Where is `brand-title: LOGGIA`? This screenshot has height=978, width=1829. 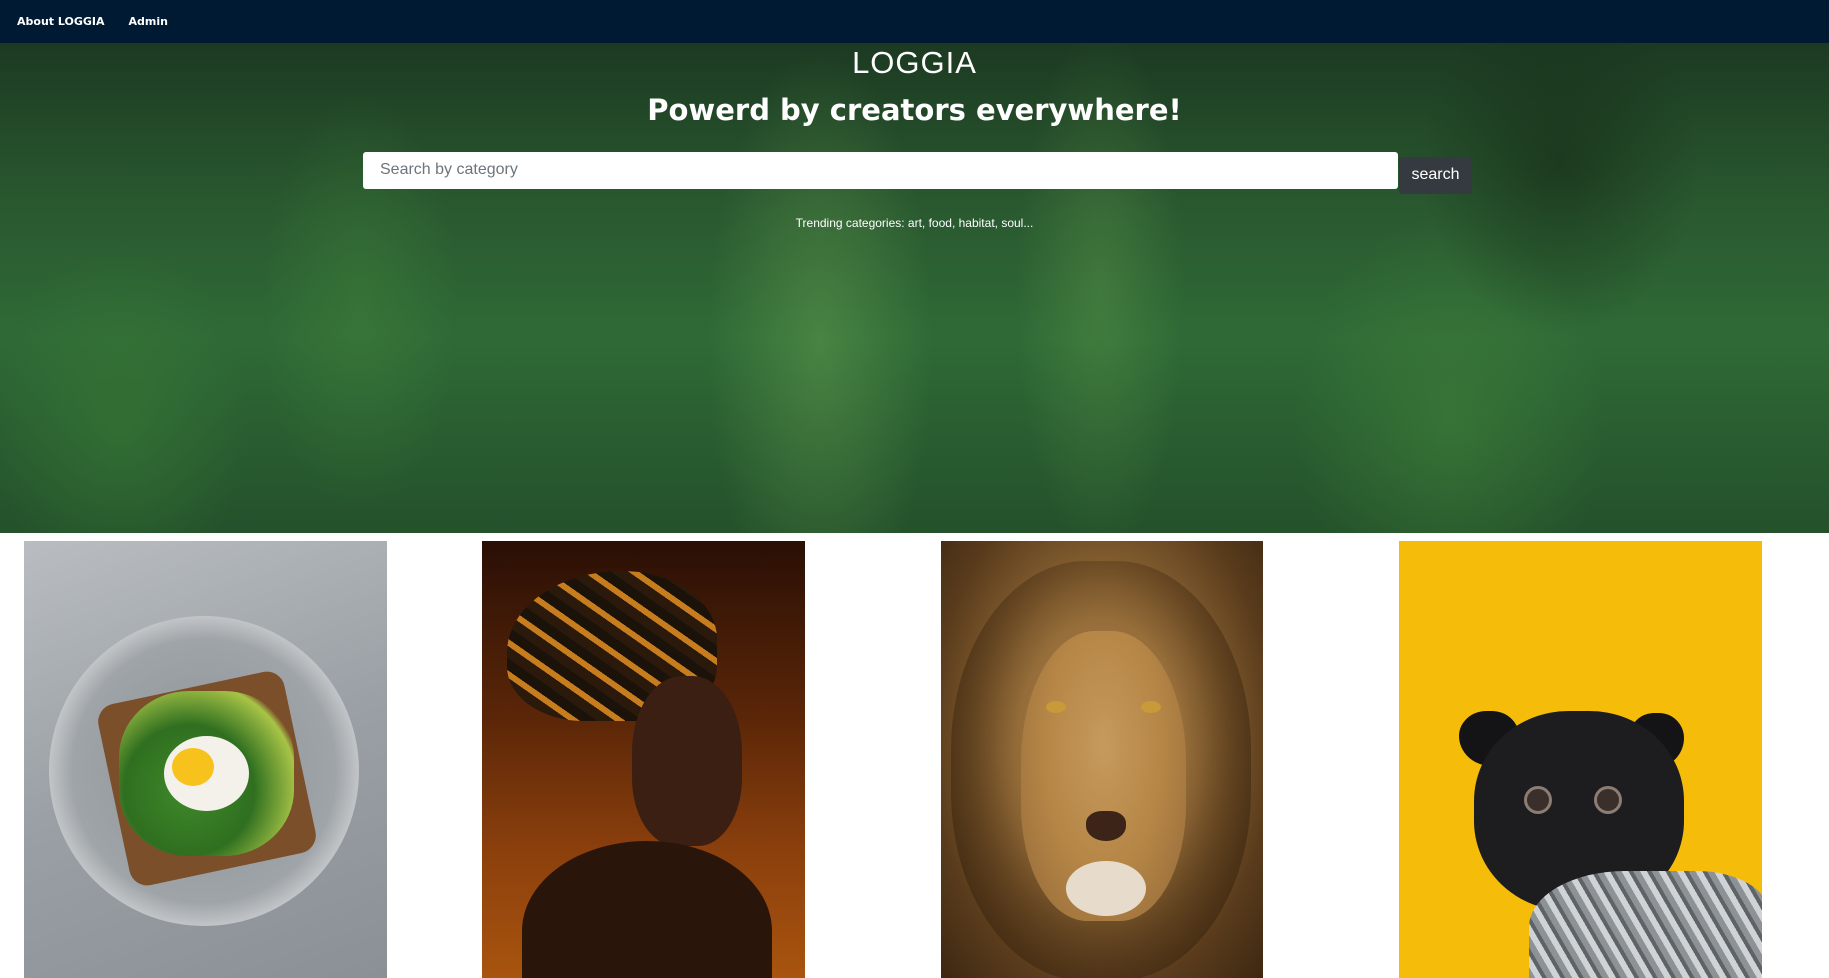 brand-title: LOGGIA is located at coordinates (914, 62).